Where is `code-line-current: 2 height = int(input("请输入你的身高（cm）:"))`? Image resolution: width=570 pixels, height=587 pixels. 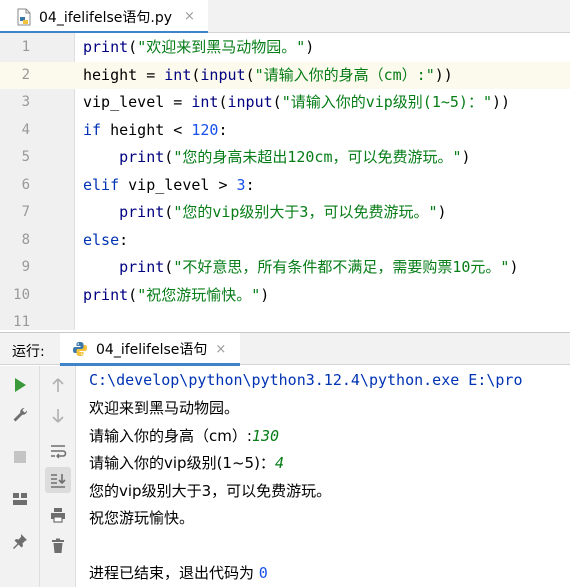
code-line-current: 2 height = int(input("请输入你的身高（cm）:")) is located at coordinates (285, 75).